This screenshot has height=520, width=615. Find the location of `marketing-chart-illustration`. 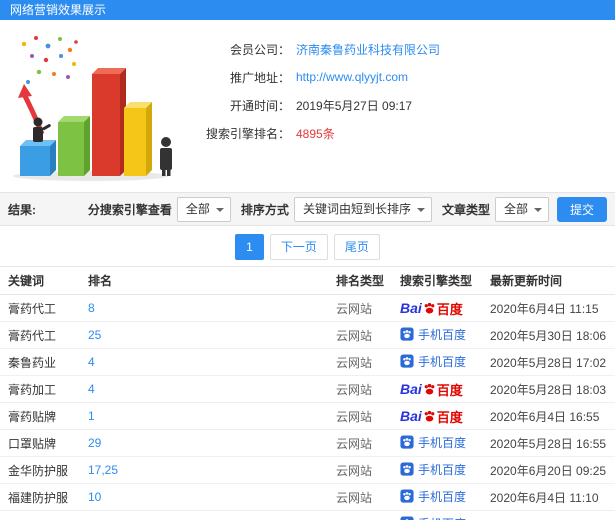

marketing-chart-illustration is located at coordinates (96, 106).